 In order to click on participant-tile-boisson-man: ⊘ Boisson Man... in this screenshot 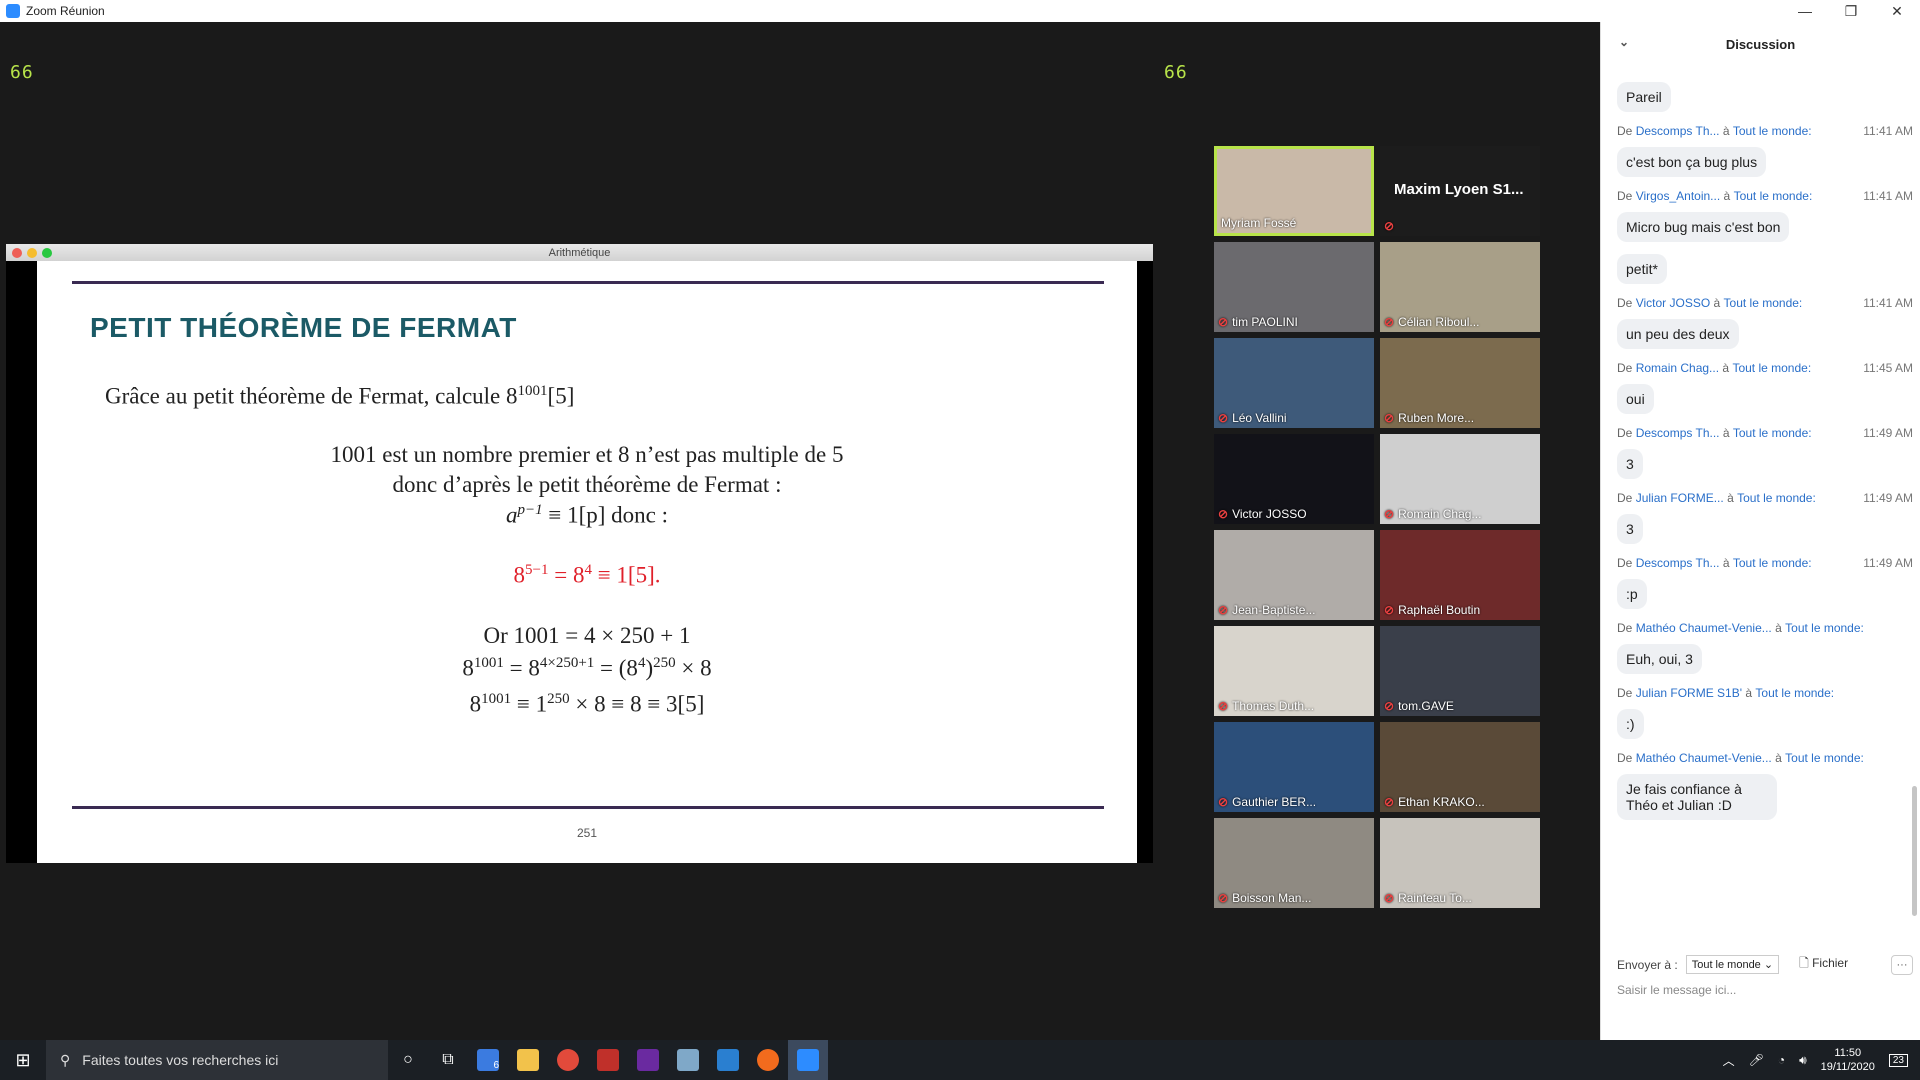, I will do `click(1294, 863)`.